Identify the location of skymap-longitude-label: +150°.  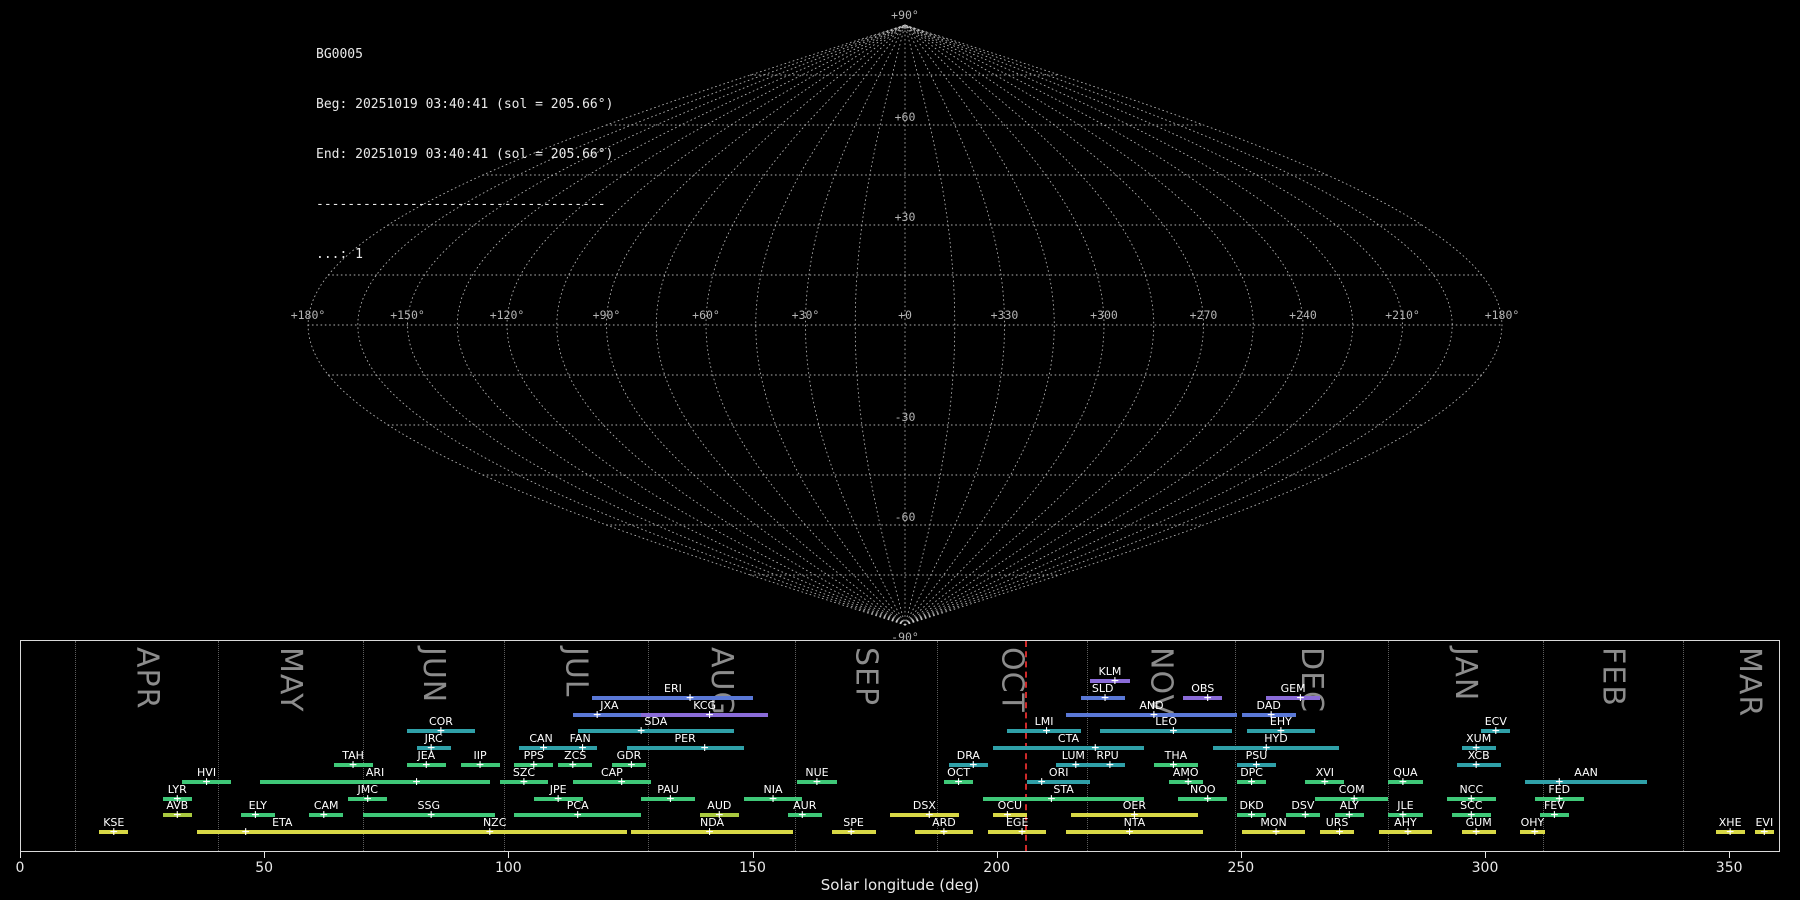
(407, 315).